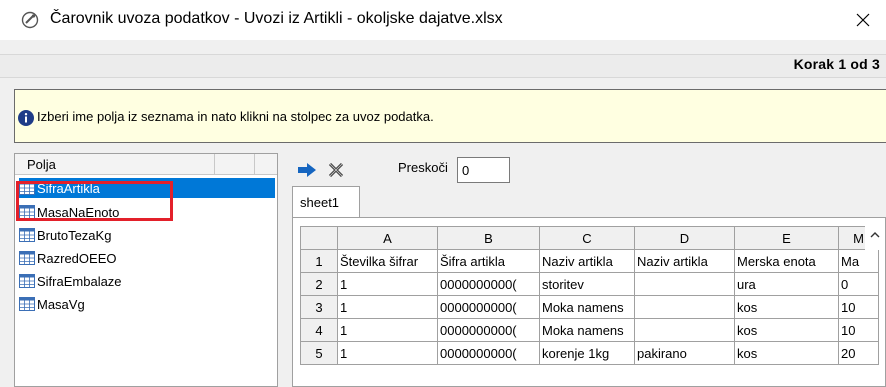 Image resolution: width=886 pixels, height=387 pixels. I want to click on field-item: RazredOEEO, so click(147, 258).